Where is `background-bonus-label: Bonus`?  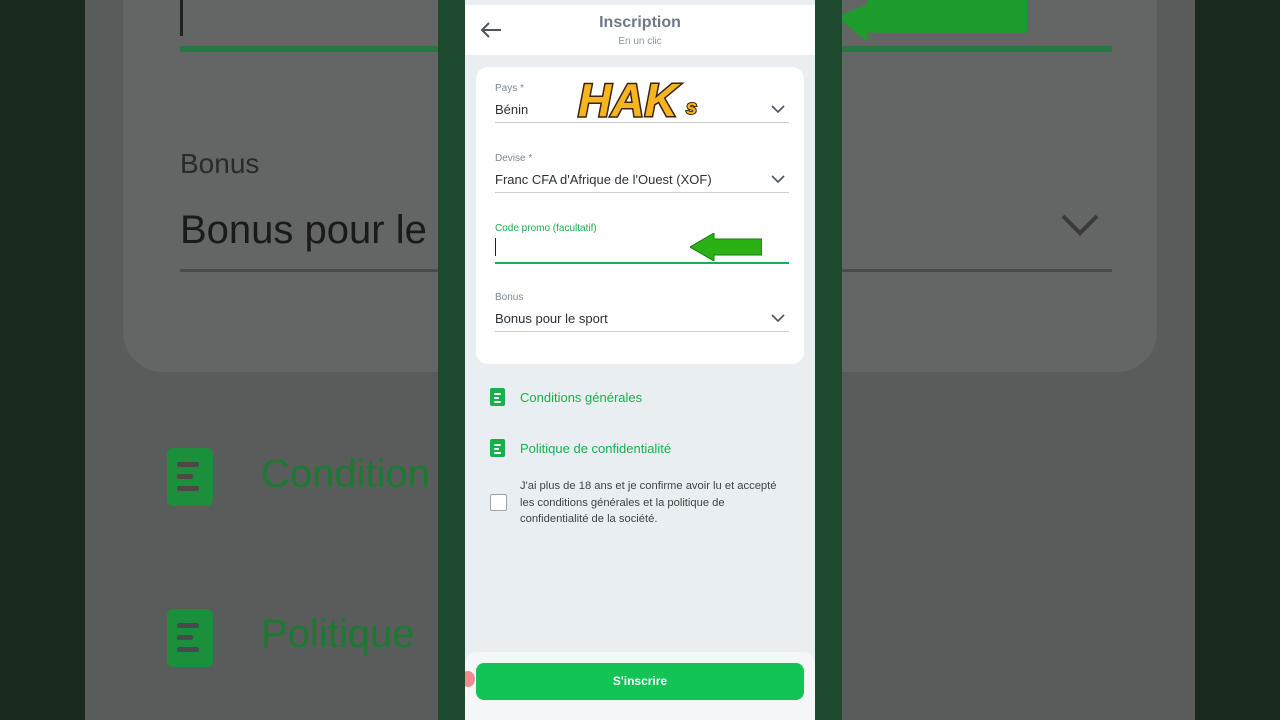
background-bonus-label: Bonus is located at coordinates (220, 163).